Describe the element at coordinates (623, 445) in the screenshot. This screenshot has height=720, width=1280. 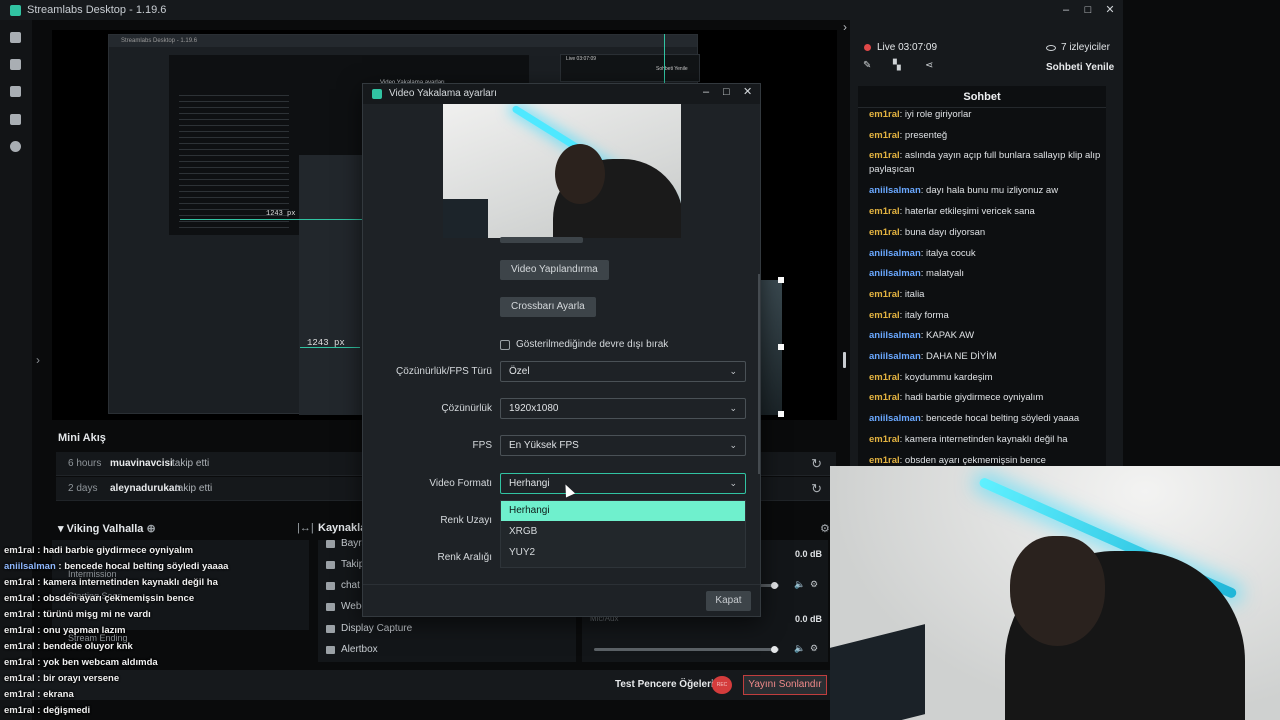
I see `fps-select: En Yüksek FPS ⌄` at that location.